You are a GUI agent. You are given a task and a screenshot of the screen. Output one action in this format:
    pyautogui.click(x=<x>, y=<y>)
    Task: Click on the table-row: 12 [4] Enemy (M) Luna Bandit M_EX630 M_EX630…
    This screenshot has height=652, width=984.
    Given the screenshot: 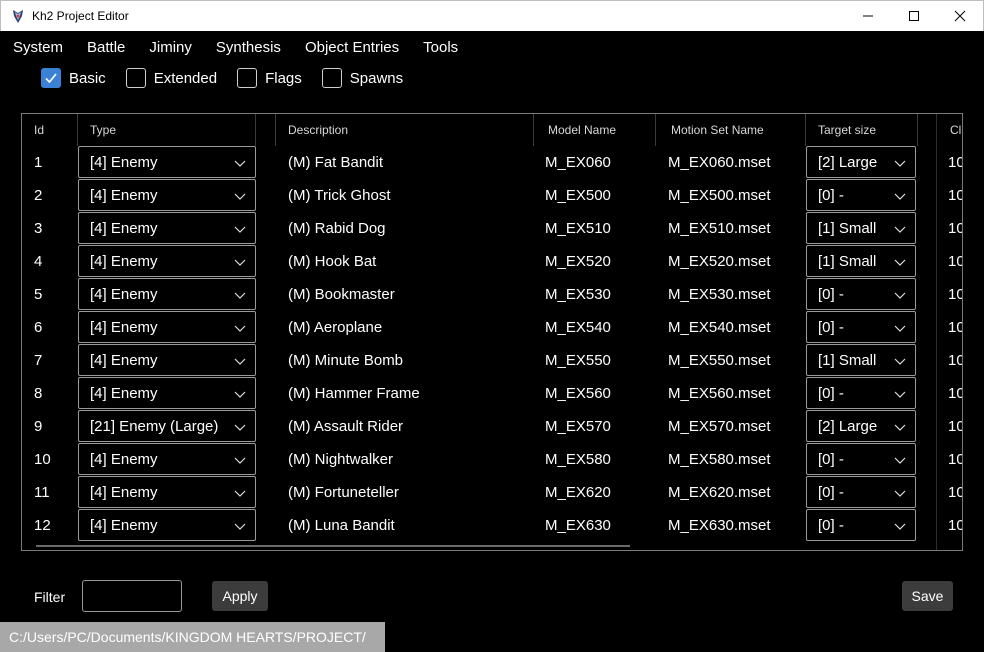 What is the action you would take?
    pyautogui.click(x=492, y=525)
    